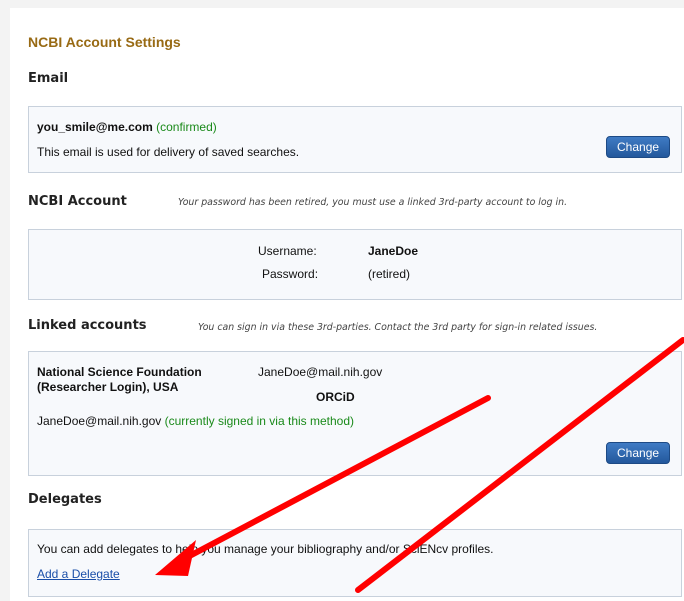 The height and width of the screenshot is (601, 684). I want to click on username-label: Username:, so click(287, 251).